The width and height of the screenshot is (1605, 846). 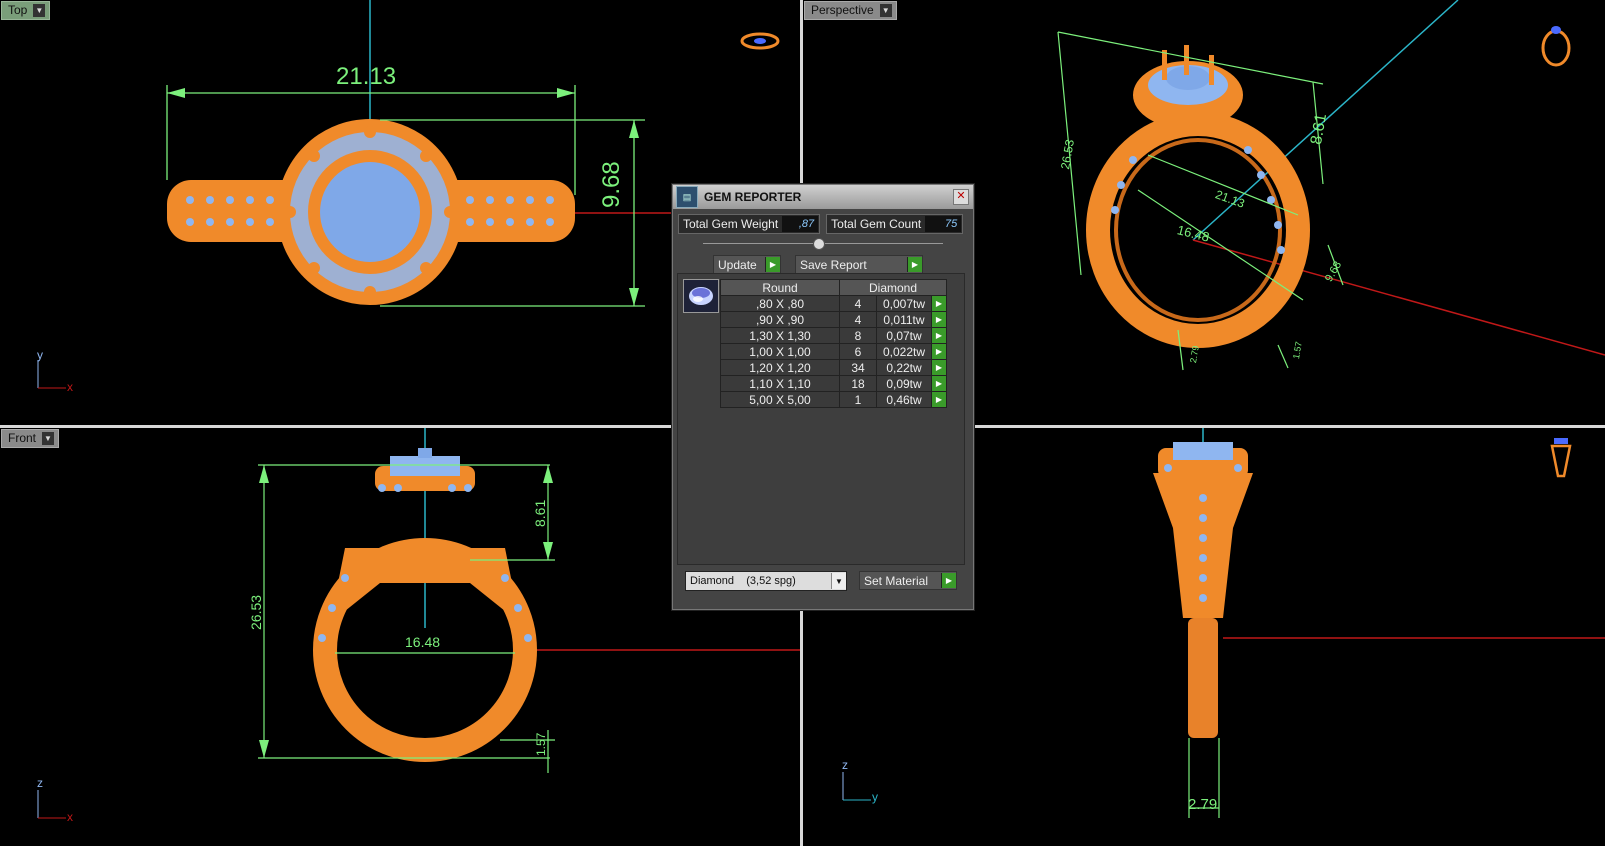 What do you see at coordinates (961, 197) in the screenshot?
I see `close-icon: ✕` at bounding box center [961, 197].